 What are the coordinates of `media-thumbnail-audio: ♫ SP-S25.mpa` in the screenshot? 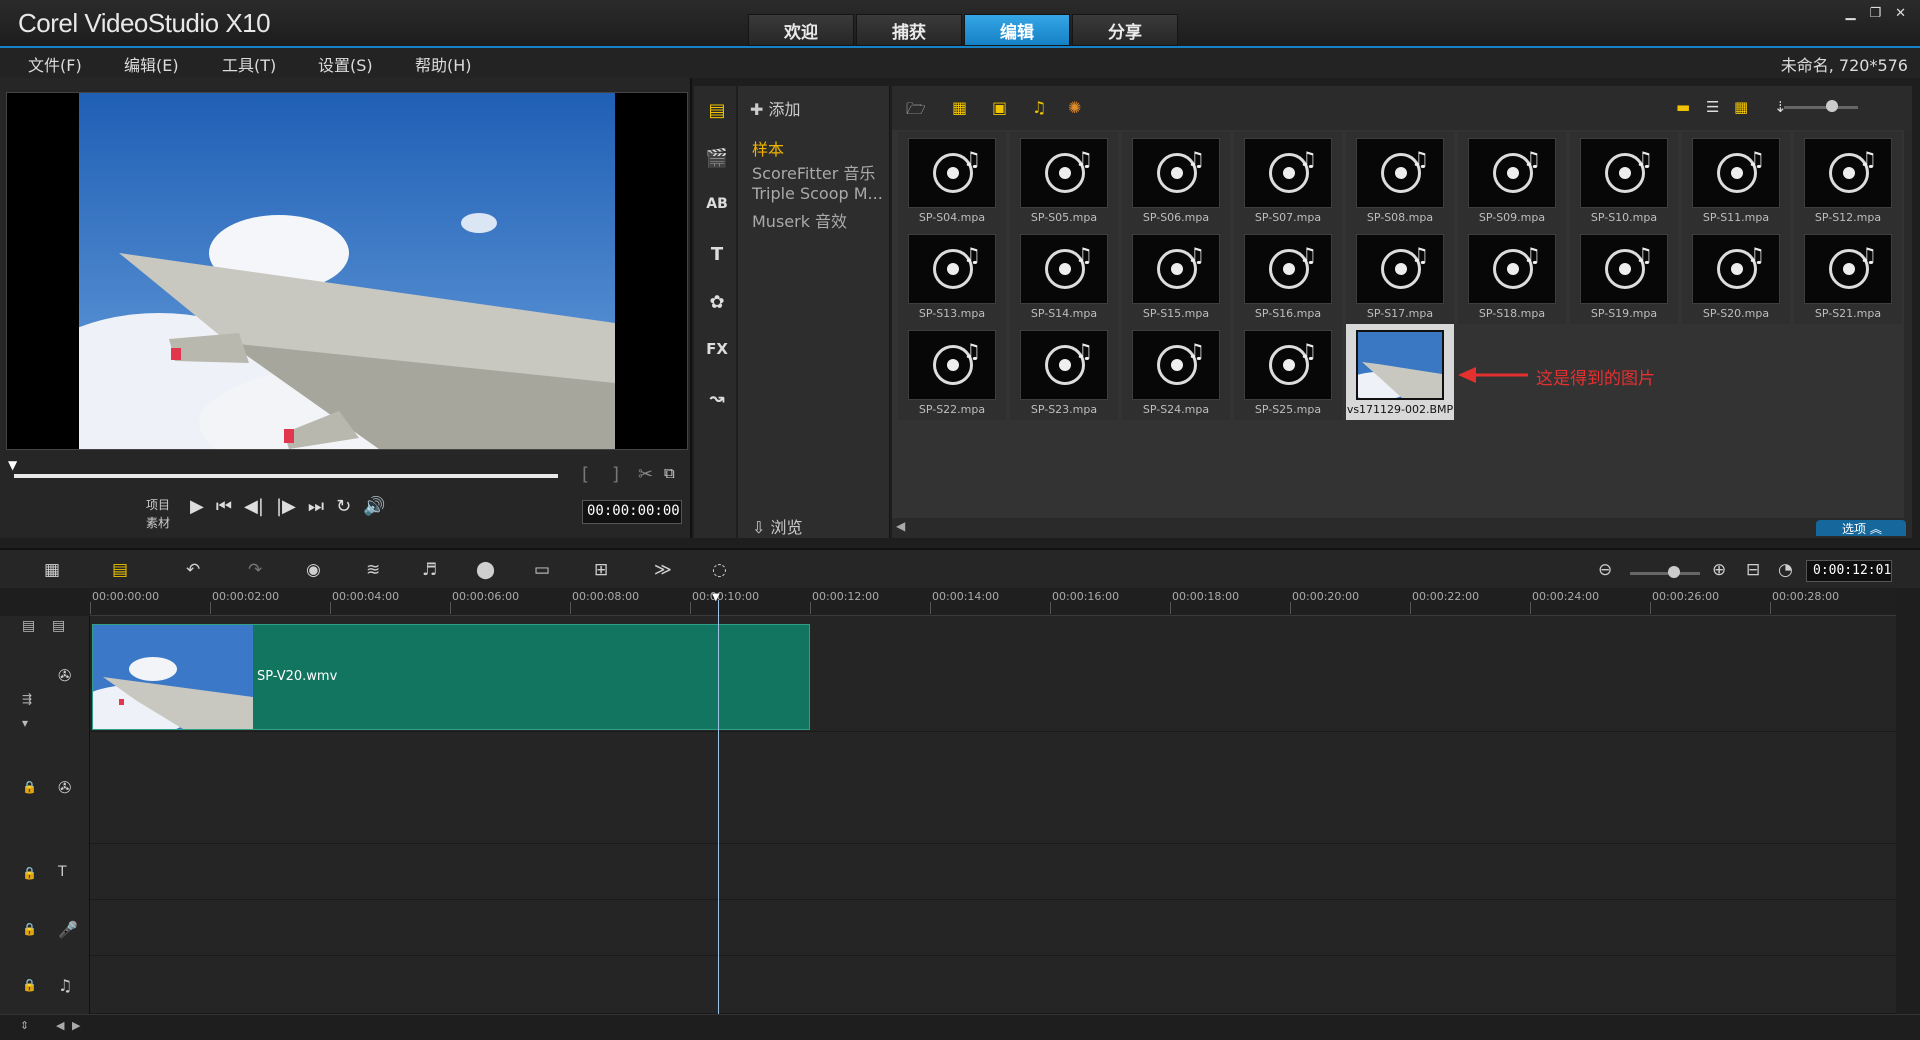 It's located at (1288, 372).